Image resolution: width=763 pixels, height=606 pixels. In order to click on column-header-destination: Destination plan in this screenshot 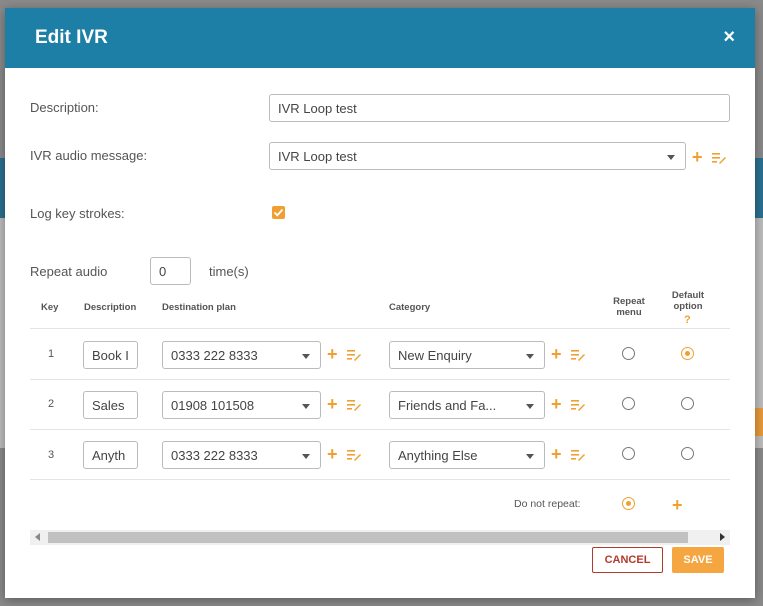, I will do `click(199, 307)`.